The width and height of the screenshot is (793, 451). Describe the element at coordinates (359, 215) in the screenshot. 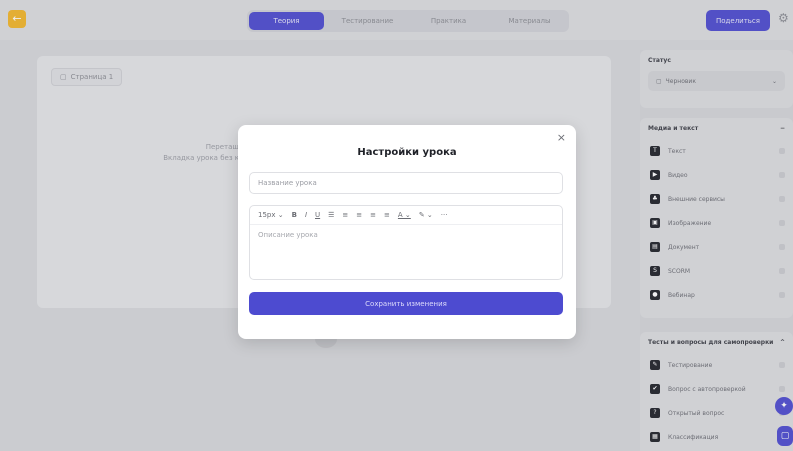

I see `align-center-icon: ≡` at that location.